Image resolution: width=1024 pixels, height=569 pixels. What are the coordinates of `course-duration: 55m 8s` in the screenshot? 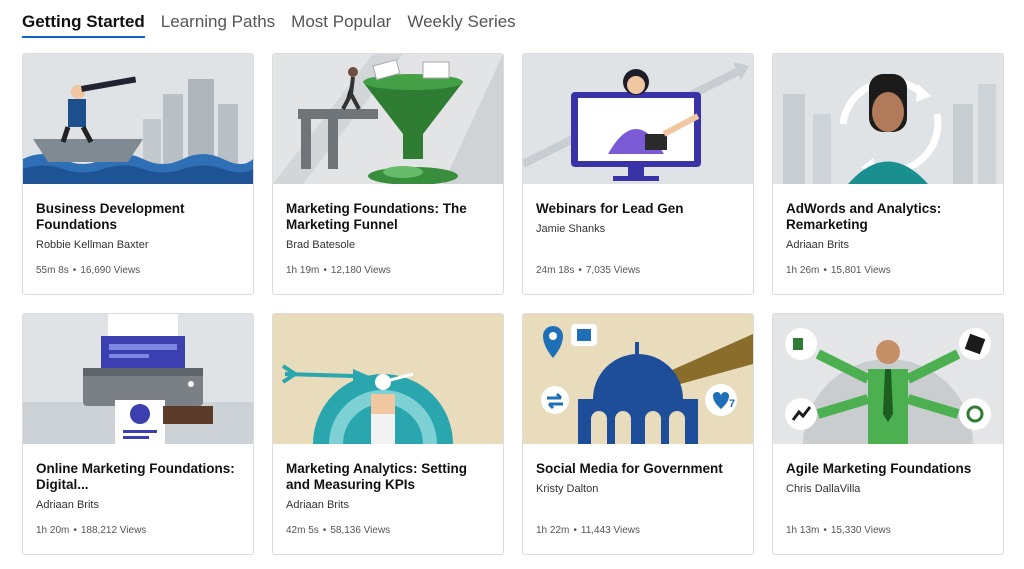 It's located at (52, 270).